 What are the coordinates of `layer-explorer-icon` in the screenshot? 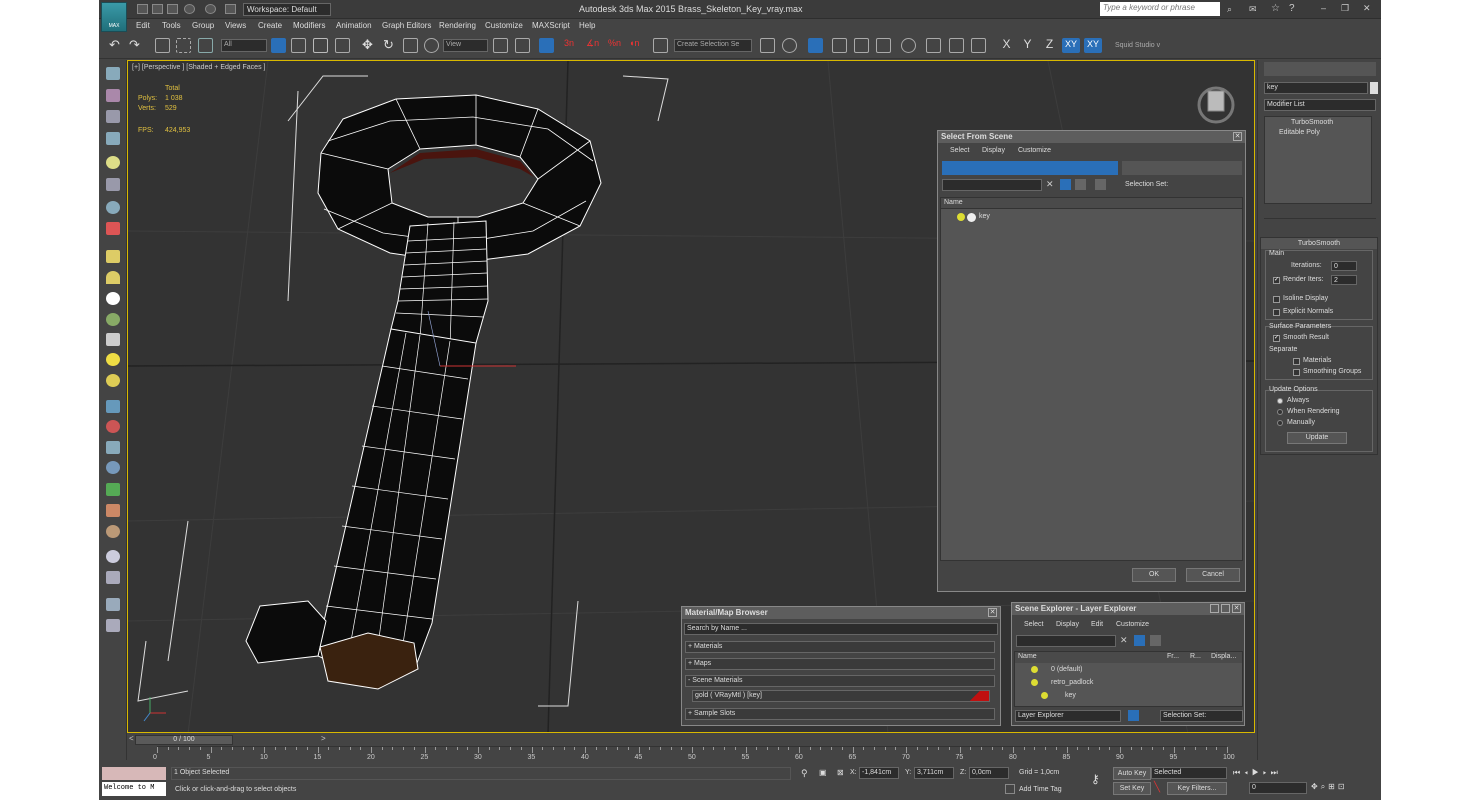 It's located at (815, 45).